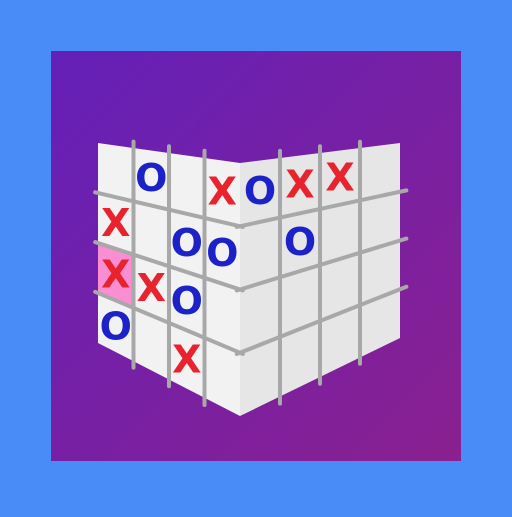 The image size is (512, 517). I want to click on left-face-cell-0-3: X, so click(222, 191).